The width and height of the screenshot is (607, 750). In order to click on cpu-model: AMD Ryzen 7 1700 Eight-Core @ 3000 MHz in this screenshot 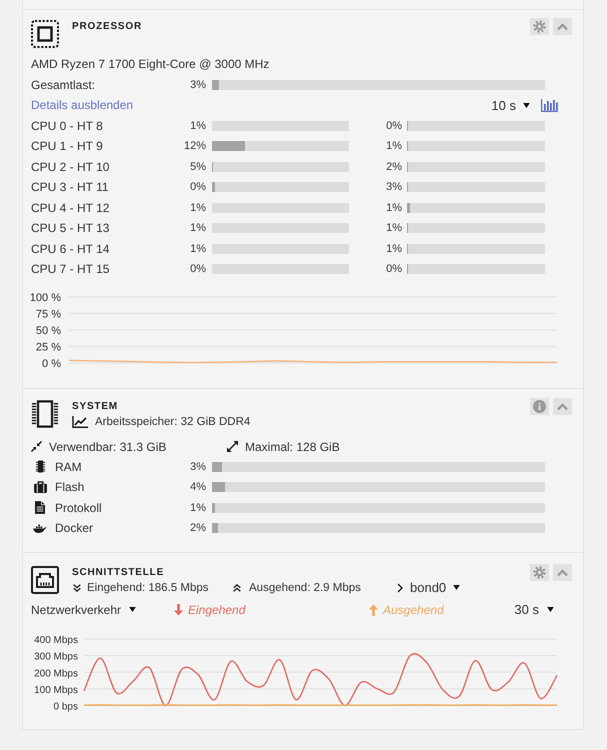, I will do `click(150, 64)`.